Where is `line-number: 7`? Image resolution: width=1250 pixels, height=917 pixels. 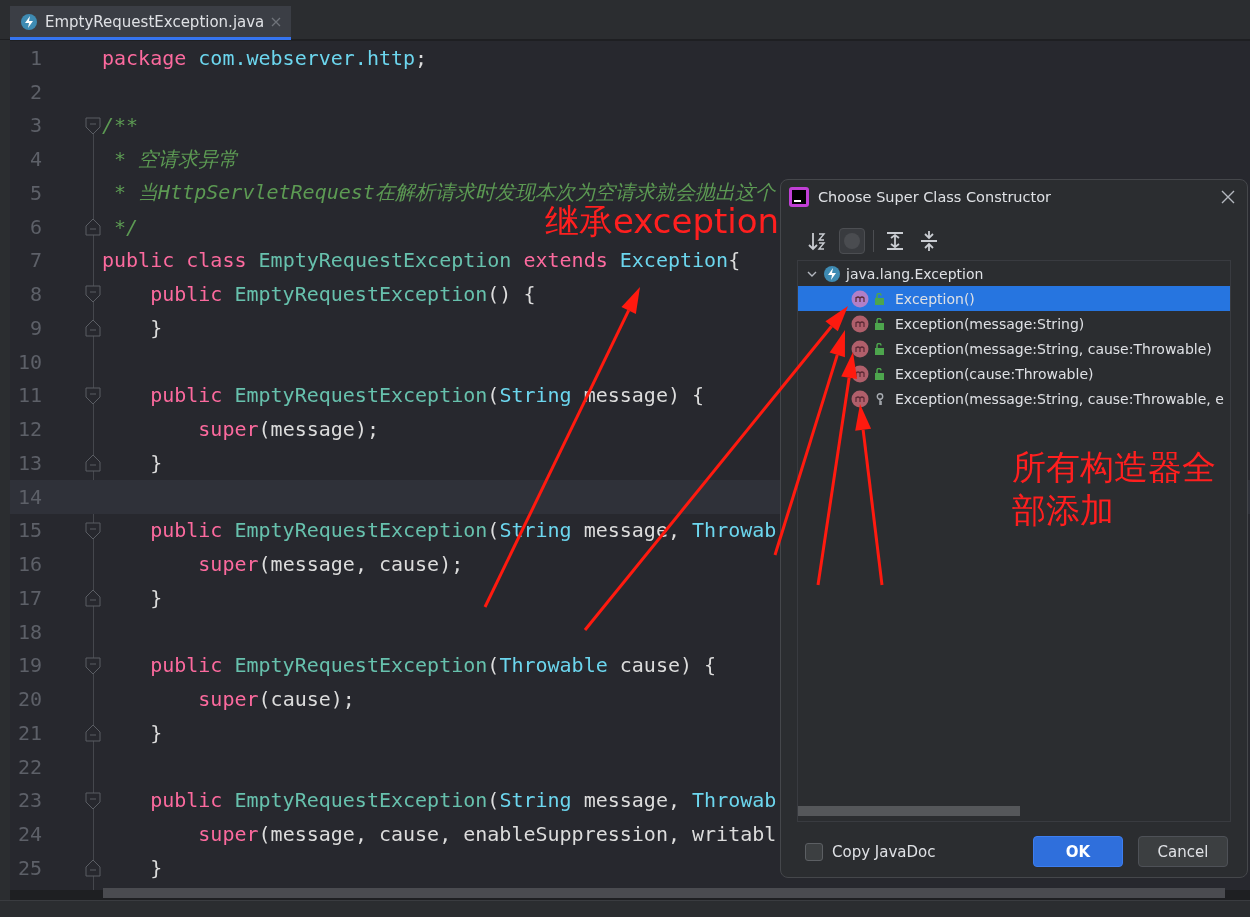
line-number: 7 is located at coordinates (35, 260).